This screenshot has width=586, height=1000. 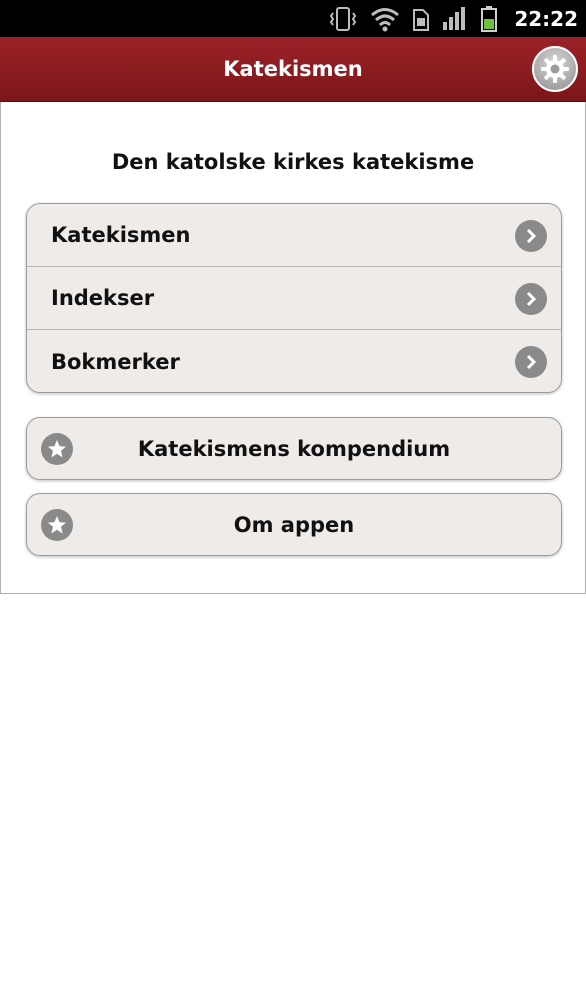 I want to click on status-bar: 22:22, so click(x=293, y=18).